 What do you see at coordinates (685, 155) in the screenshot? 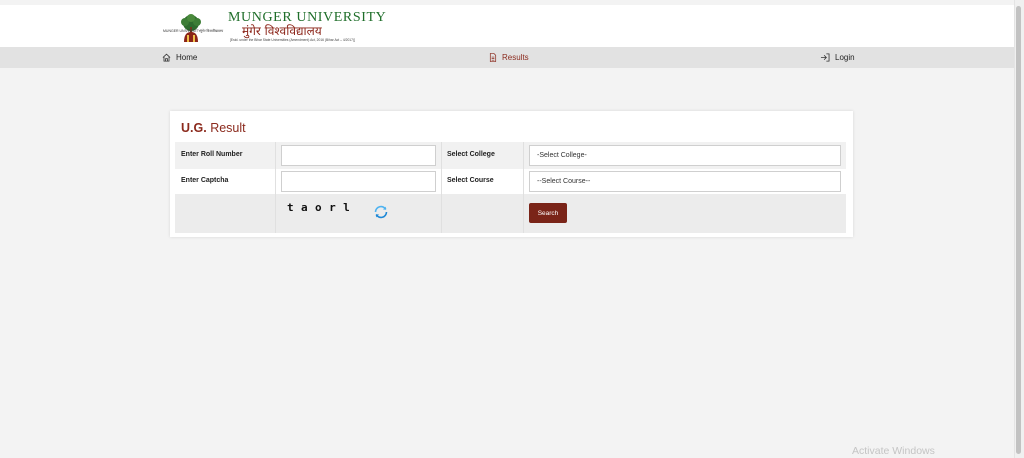
I see `college-select: -Select College-` at bounding box center [685, 155].